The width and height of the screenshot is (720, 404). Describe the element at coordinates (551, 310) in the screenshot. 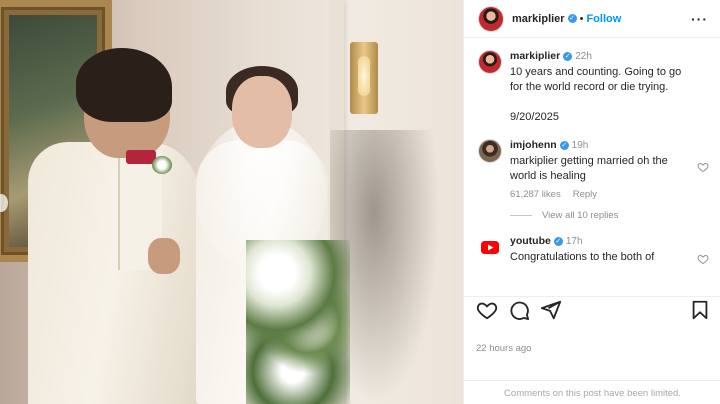

I see `share-icon` at that location.